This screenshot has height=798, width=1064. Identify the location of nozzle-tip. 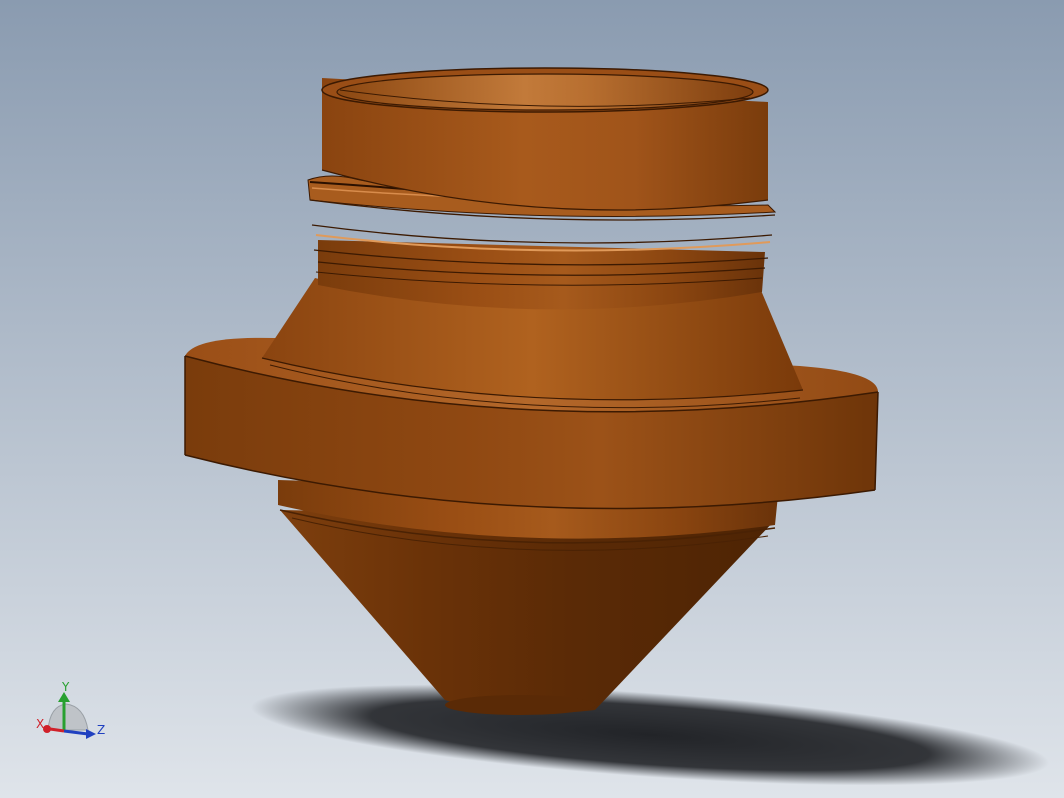
(520, 705).